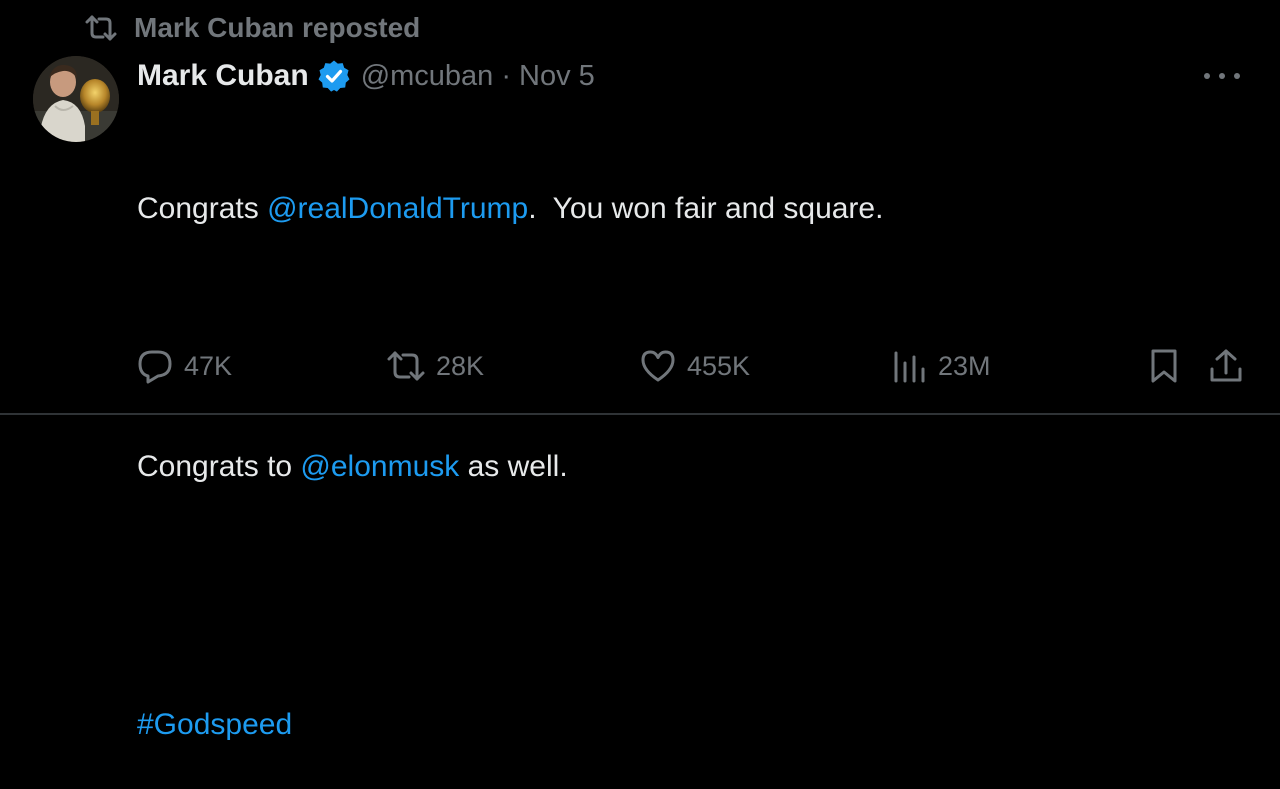 The image size is (1280, 789). What do you see at coordinates (1164, 366) in the screenshot?
I see `bookmark-icon` at bounding box center [1164, 366].